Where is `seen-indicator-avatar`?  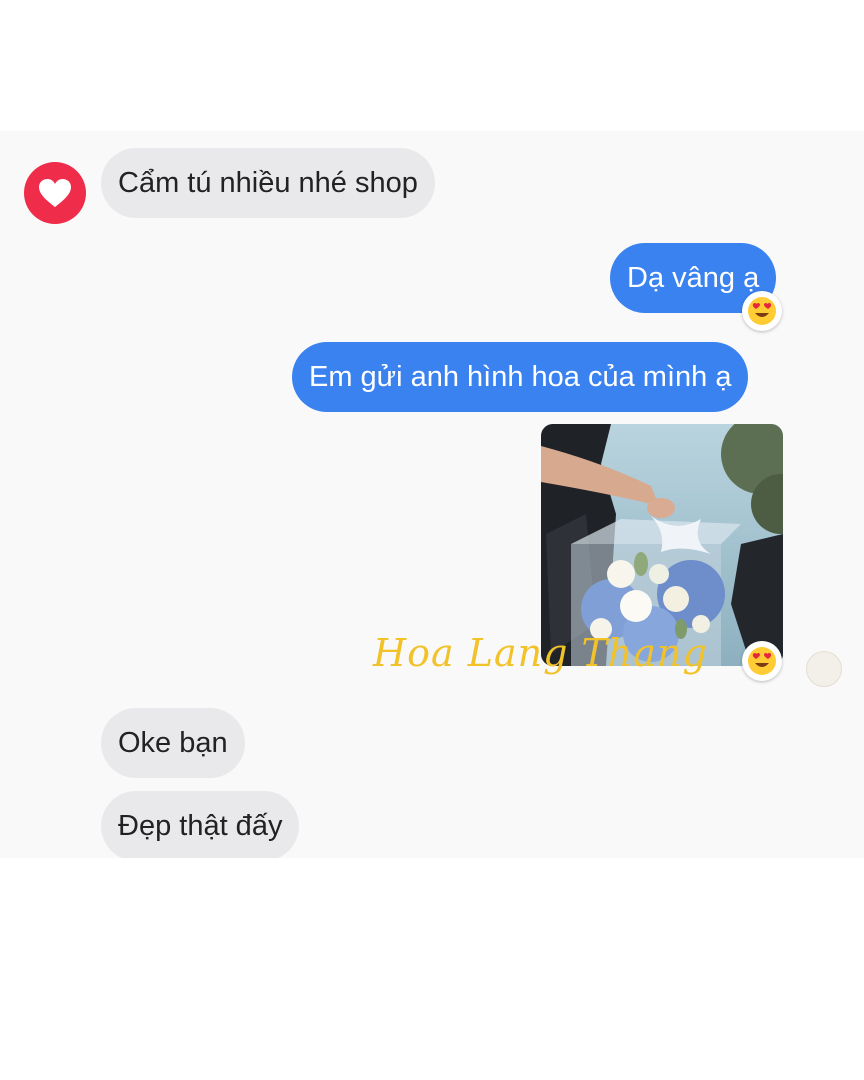 seen-indicator-avatar is located at coordinates (824, 669).